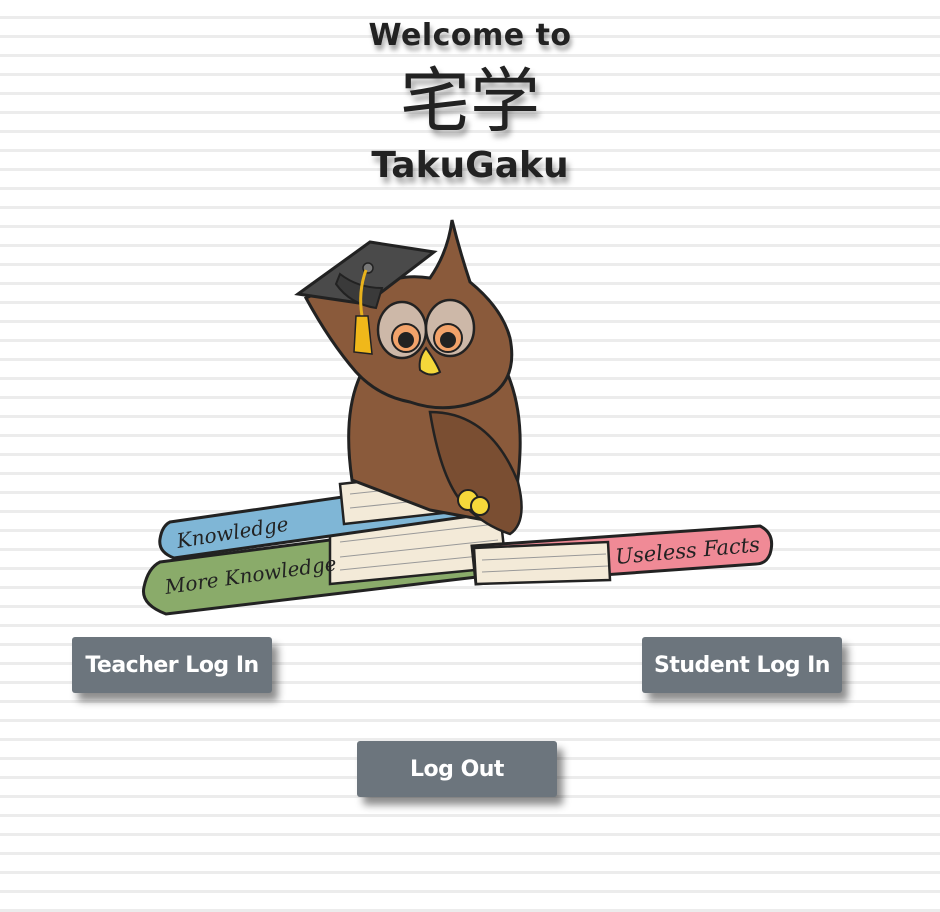 This screenshot has height=912, width=940. Describe the element at coordinates (408, 377) in the screenshot. I see `owl` at that location.